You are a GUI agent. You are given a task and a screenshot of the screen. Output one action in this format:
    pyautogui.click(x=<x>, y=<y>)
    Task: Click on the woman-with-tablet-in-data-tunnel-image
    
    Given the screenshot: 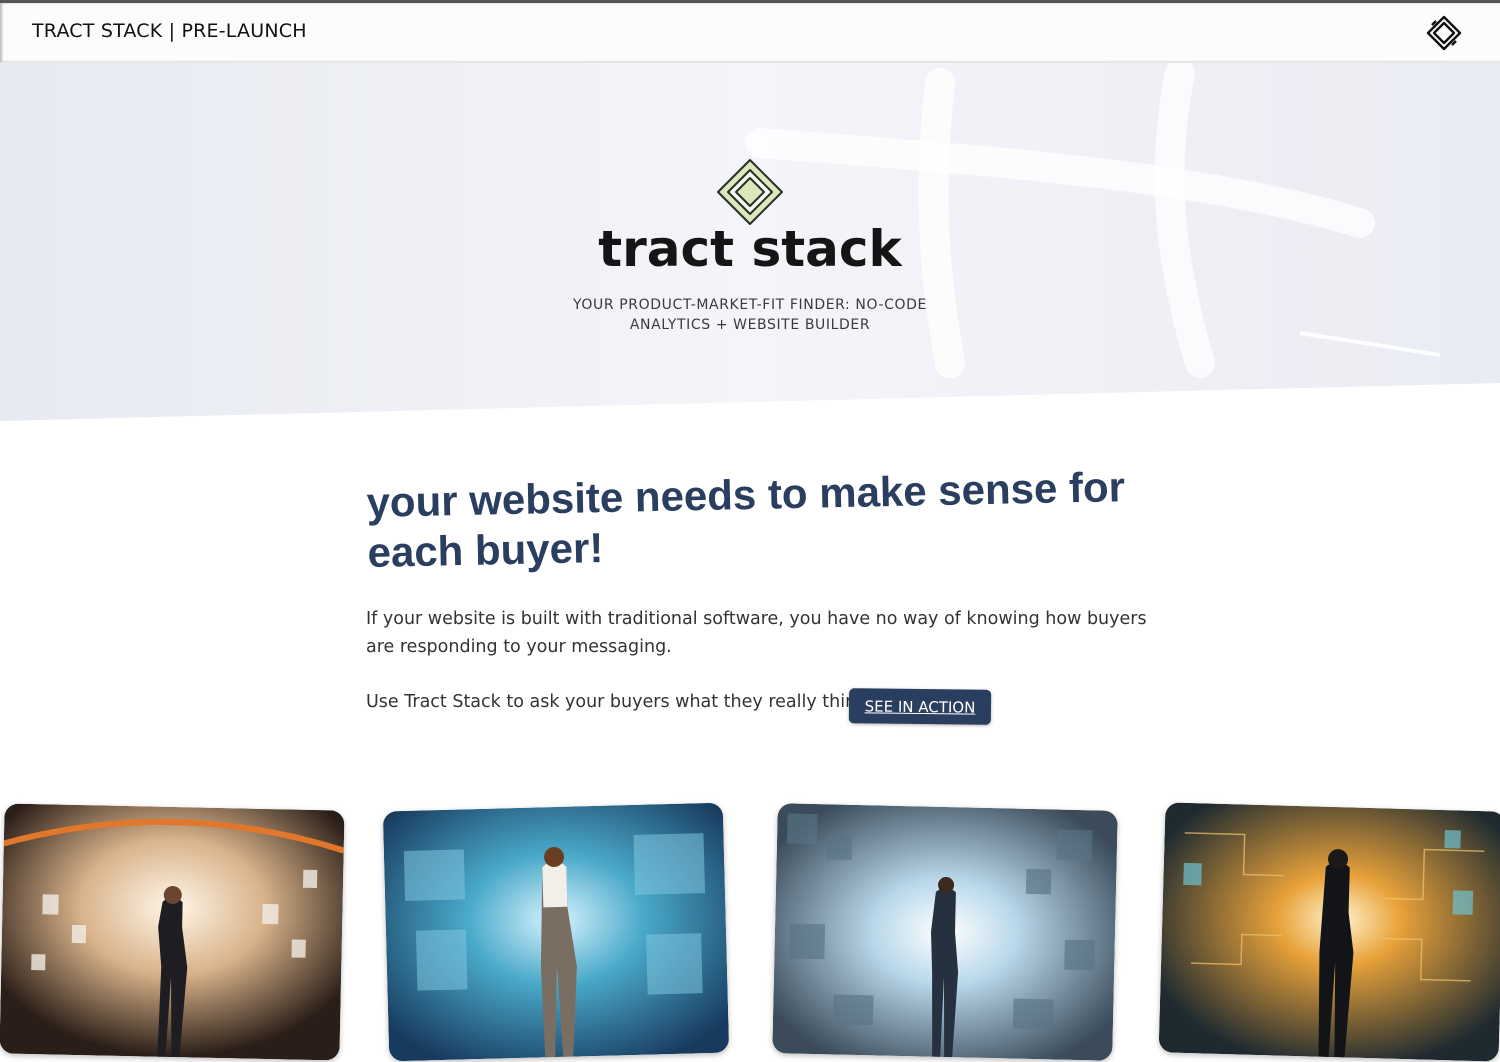 What is the action you would take?
    pyautogui.click(x=172, y=932)
    